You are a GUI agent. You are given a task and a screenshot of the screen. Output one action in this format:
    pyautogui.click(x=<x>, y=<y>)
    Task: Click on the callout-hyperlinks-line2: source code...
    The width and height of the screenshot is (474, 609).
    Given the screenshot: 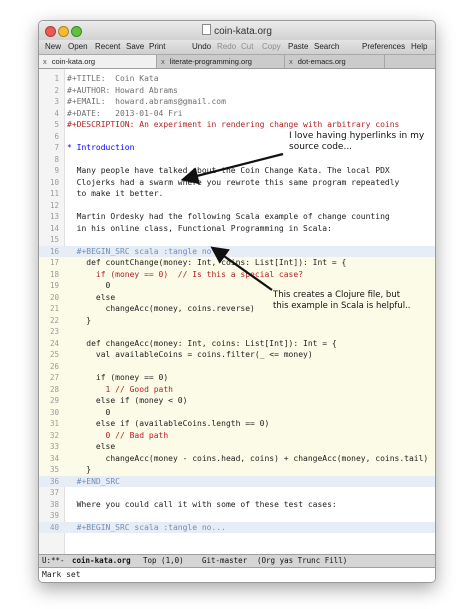 What is the action you would take?
    pyautogui.click(x=321, y=147)
    